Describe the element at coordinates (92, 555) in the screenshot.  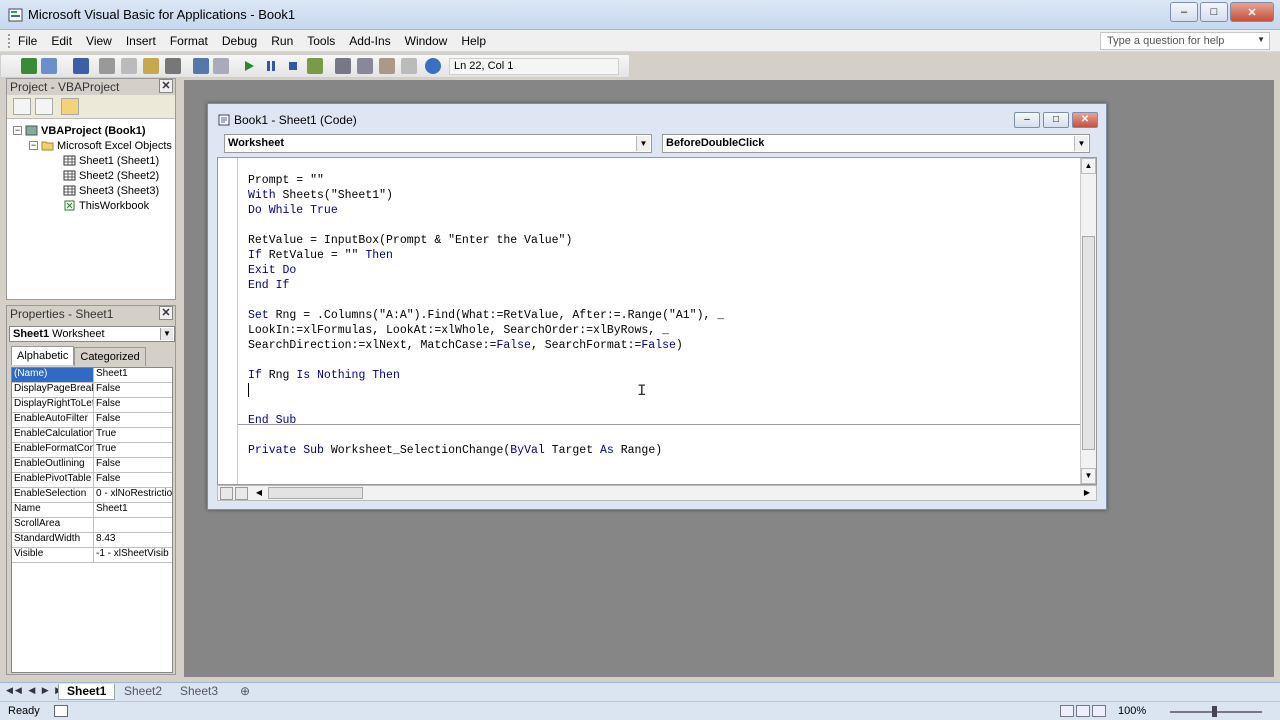
I see `property-row: Visible -1 - xlSheetVisib` at that location.